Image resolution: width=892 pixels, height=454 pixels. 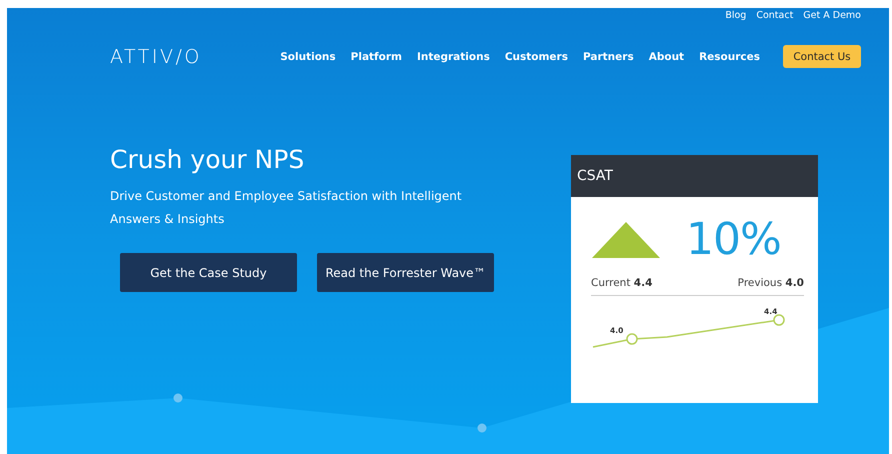 What do you see at coordinates (595, 176) in the screenshot?
I see `card-title: CSAT` at bounding box center [595, 176].